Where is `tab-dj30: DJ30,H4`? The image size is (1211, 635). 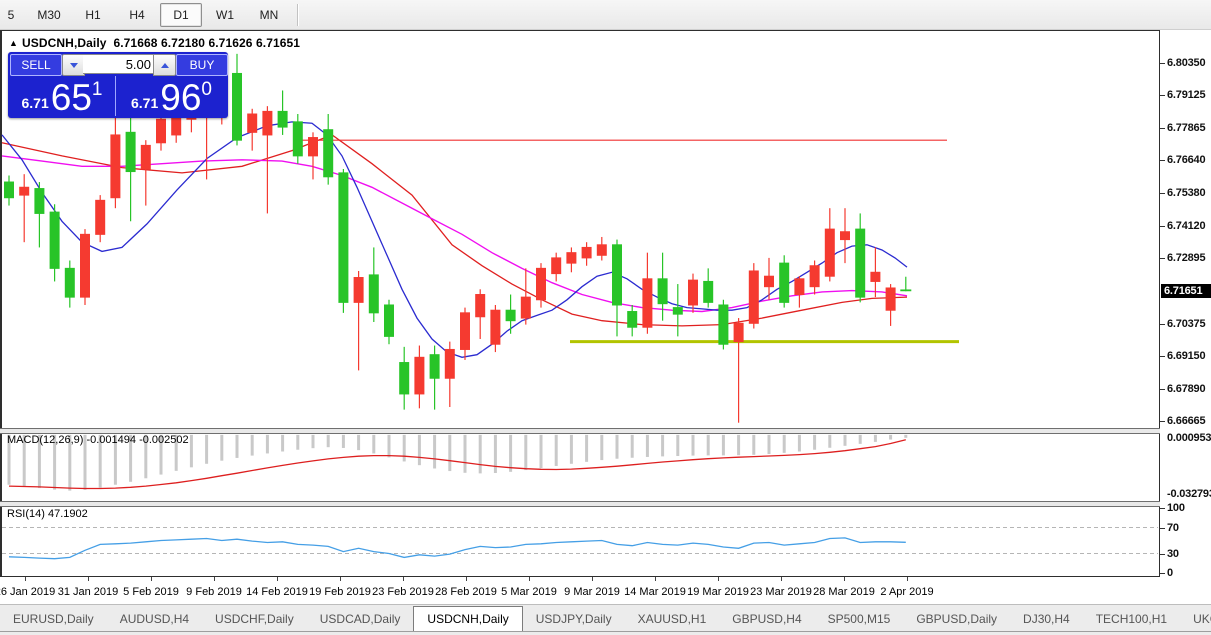 tab-dj30: DJ30,H4 is located at coordinates (1046, 618).